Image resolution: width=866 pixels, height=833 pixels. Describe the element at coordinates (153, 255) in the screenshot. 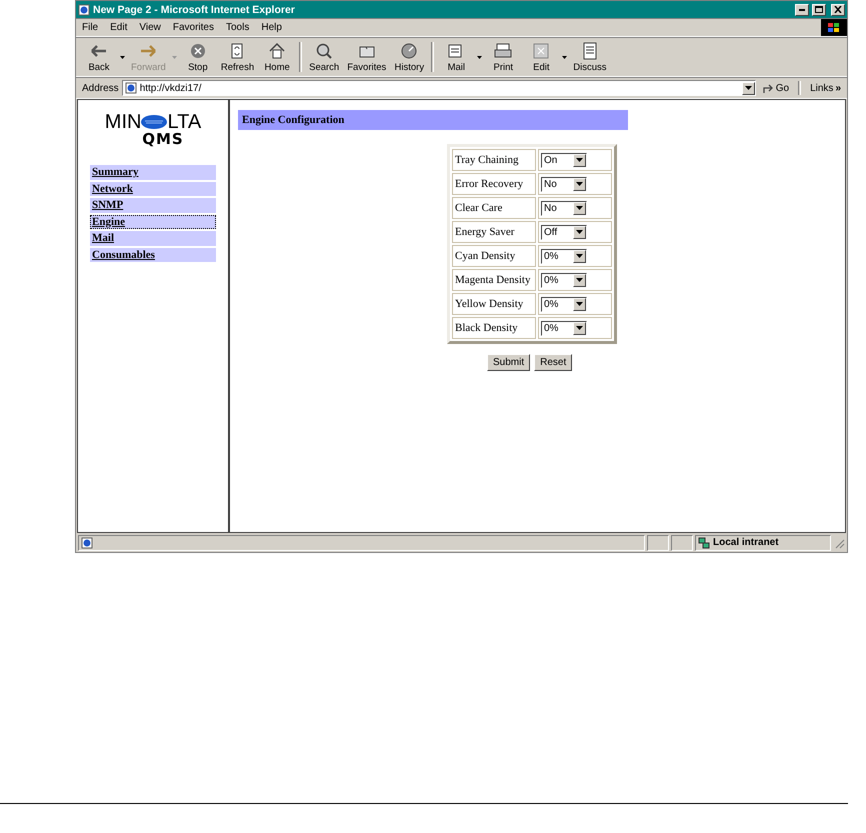

I see `nav-link: Consumables` at that location.